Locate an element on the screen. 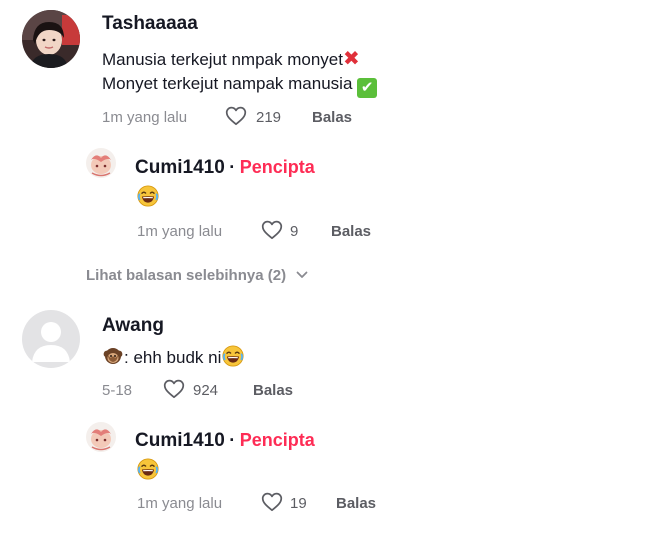 The image size is (672, 537). default-avatar-icon is located at coordinates (51, 339).